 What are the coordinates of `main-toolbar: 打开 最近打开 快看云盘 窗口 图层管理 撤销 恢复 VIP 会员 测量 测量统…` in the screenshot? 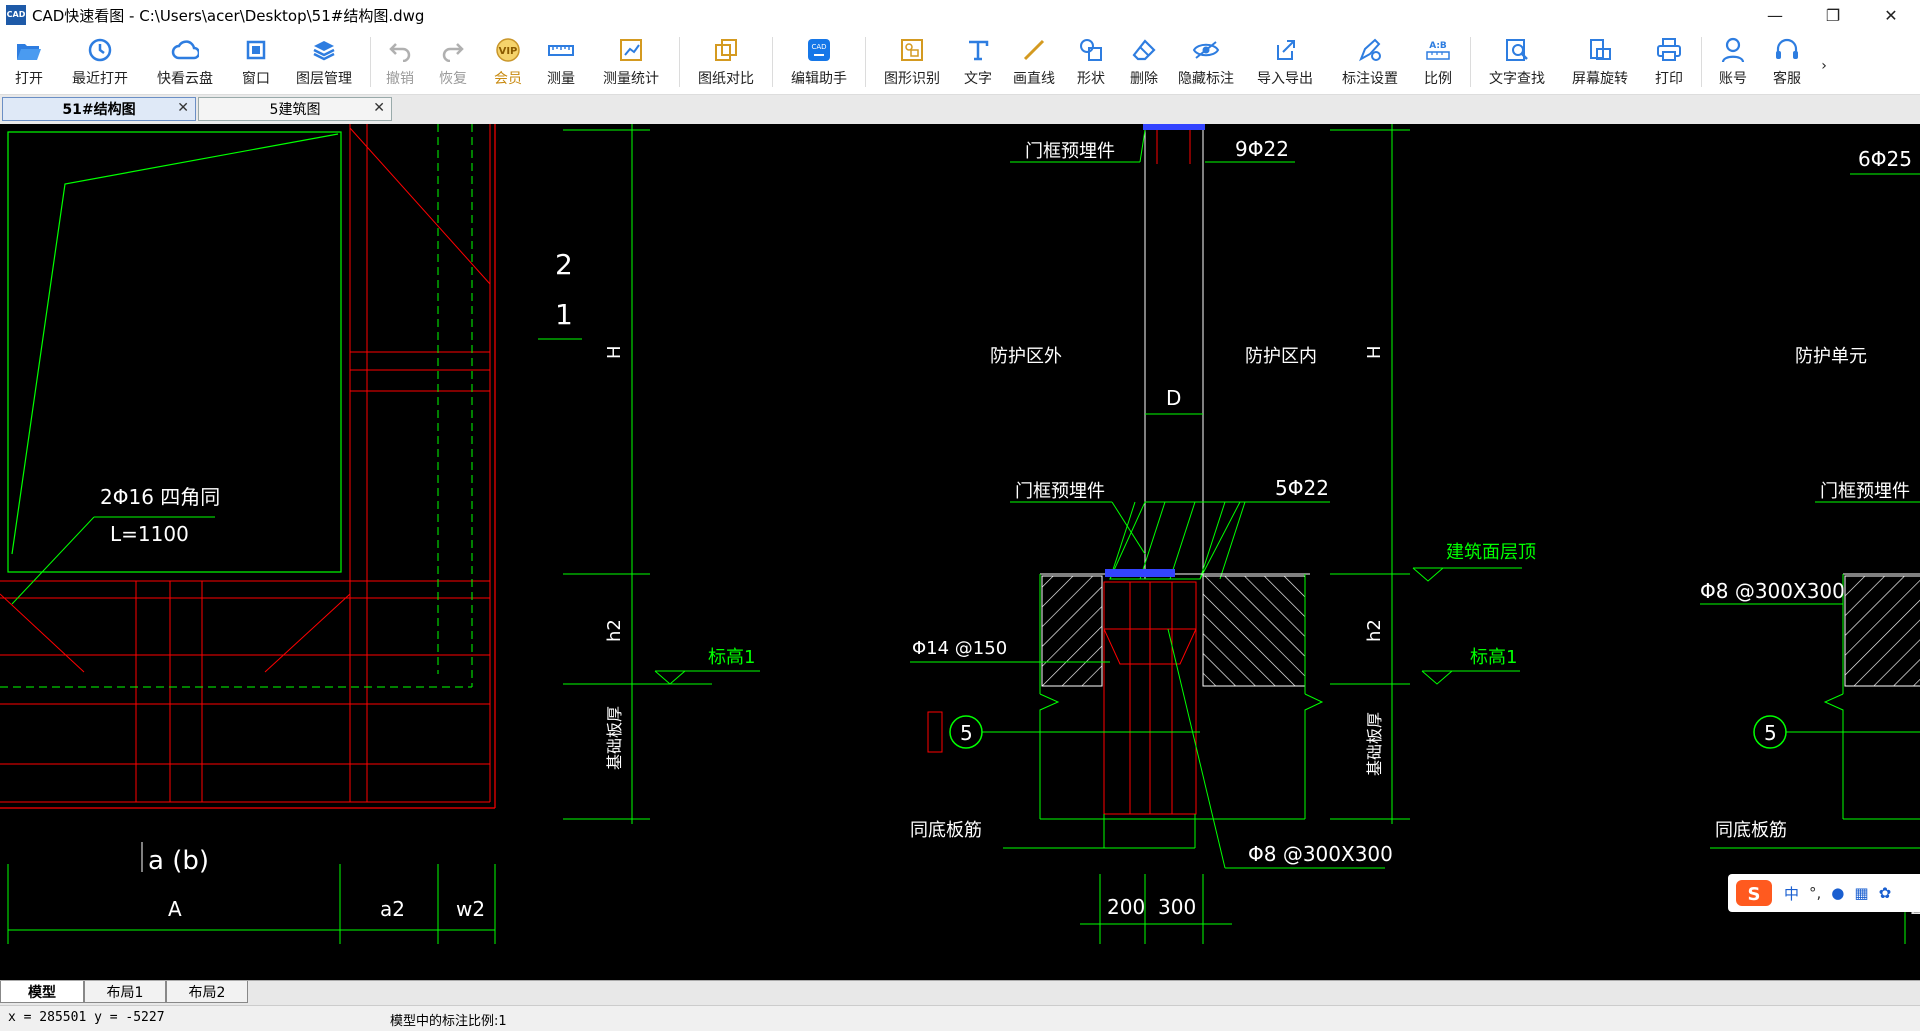 It's located at (960, 62).